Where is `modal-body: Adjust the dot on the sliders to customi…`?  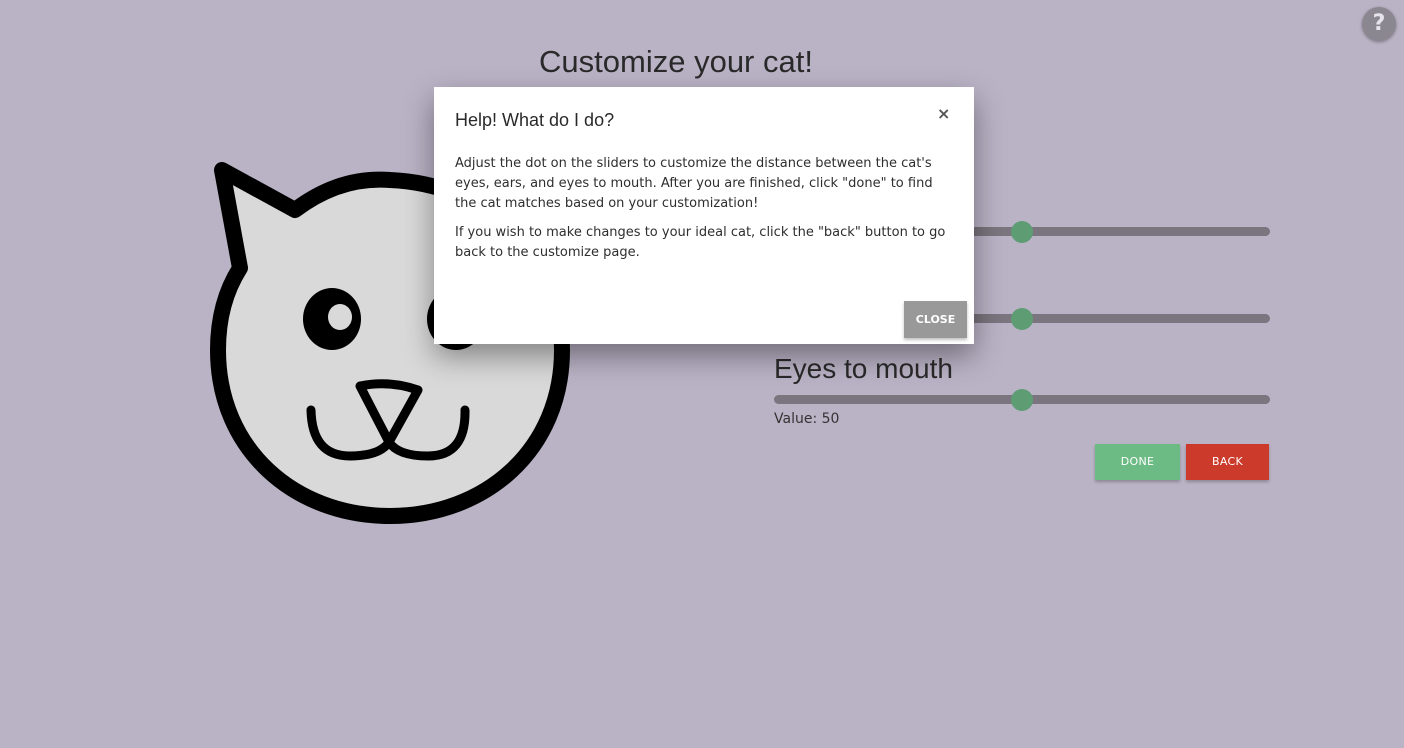
modal-body: Adjust the dot on the sliders to customi… is located at coordinates (705, 213).